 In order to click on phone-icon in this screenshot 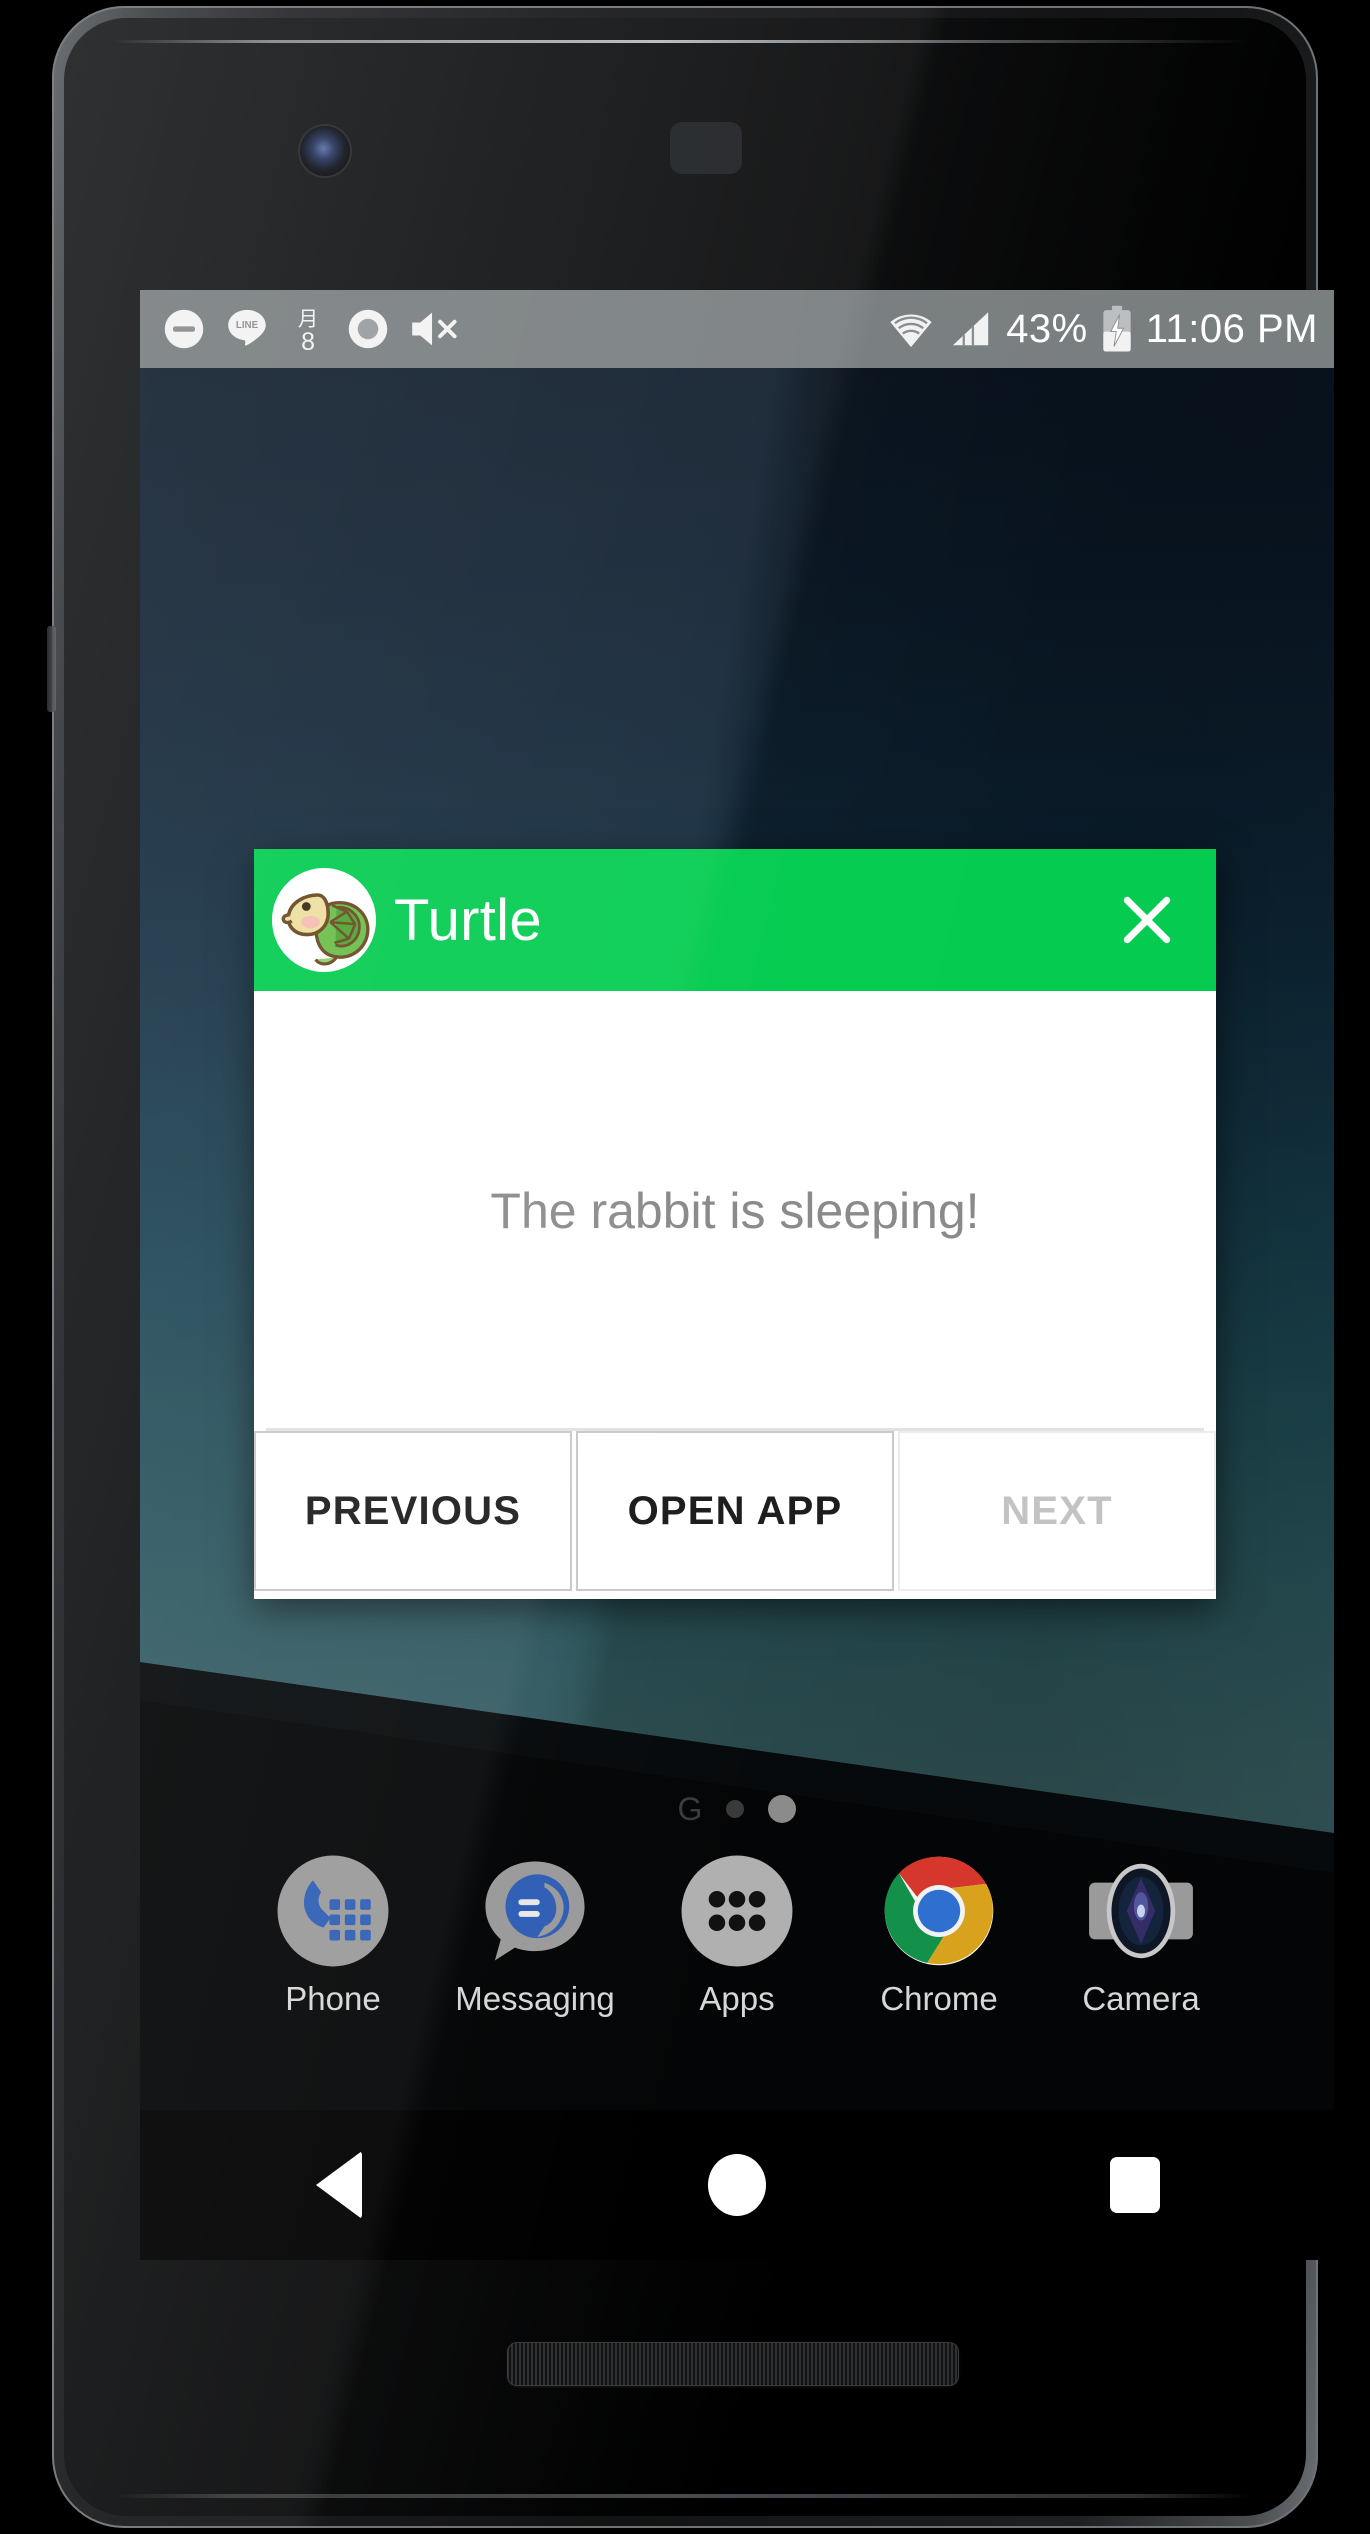, I will do `click(333, 1911)`.